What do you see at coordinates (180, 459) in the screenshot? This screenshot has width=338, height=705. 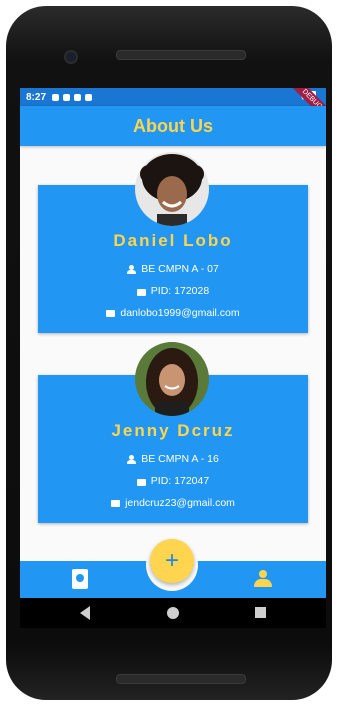 I see `member-class: BE CMPN A - 16` at bounding box center [180, 459].